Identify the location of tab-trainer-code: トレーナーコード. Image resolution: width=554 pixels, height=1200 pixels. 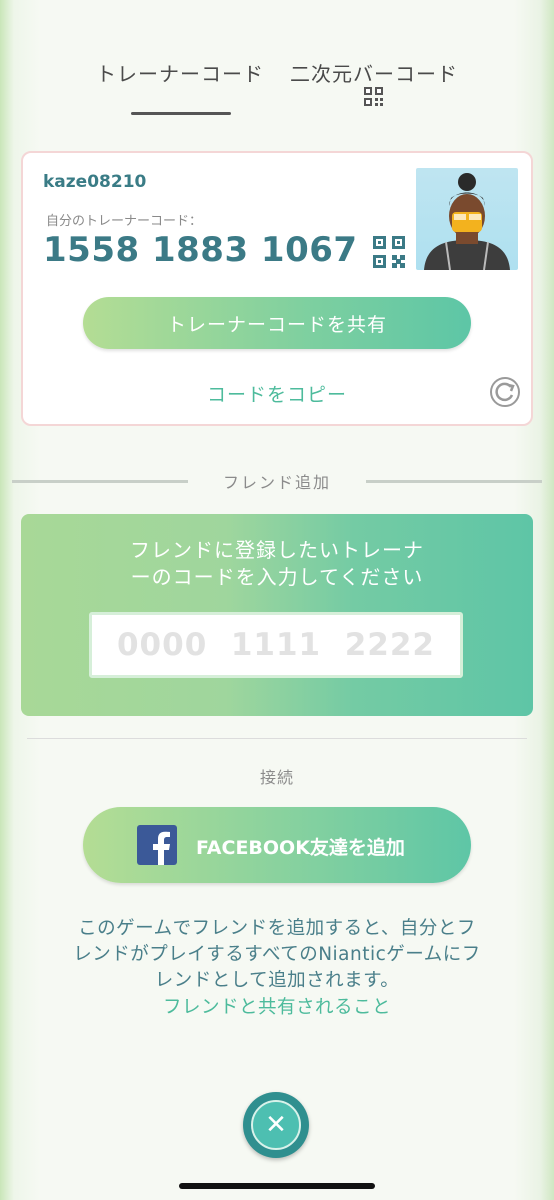
(180, 72).